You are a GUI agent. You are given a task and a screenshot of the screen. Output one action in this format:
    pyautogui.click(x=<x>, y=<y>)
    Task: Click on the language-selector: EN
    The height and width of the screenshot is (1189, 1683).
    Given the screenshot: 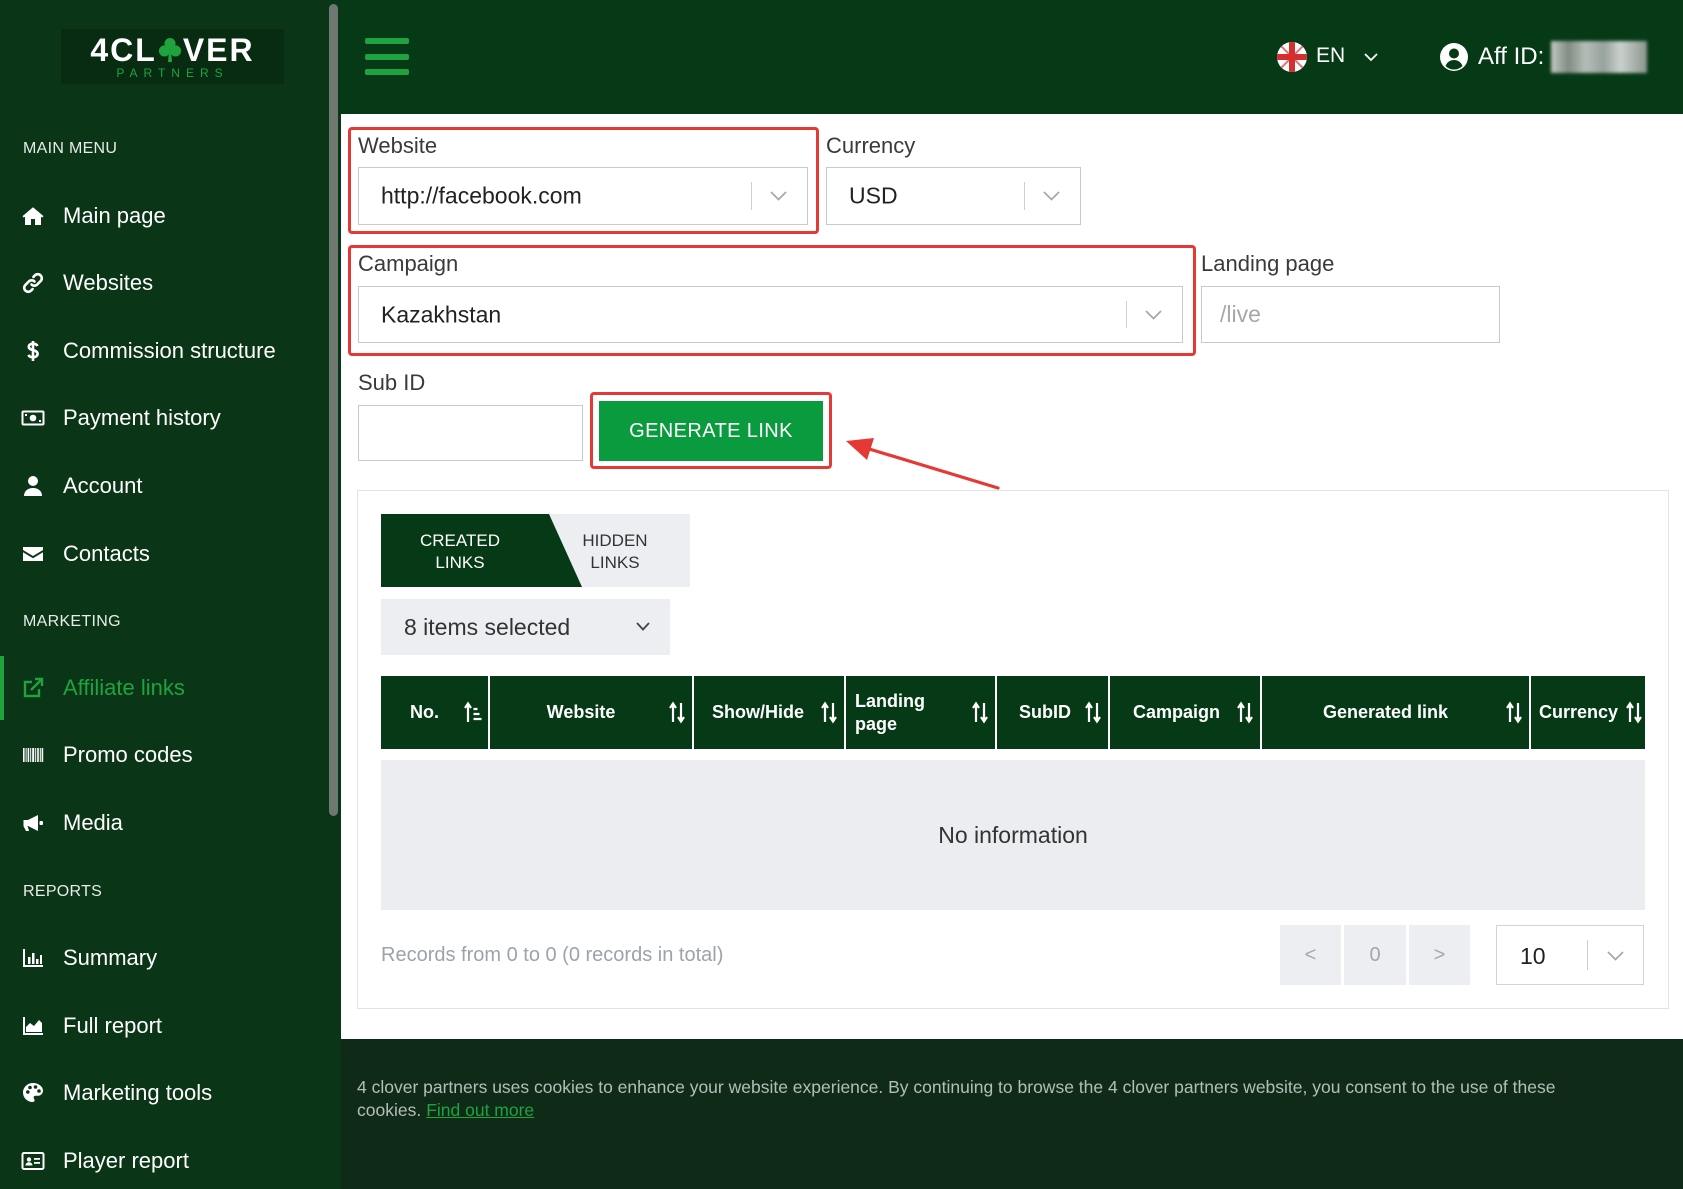 What is the action you would take?
    pyautogui.click(x=1330, y=57)
    